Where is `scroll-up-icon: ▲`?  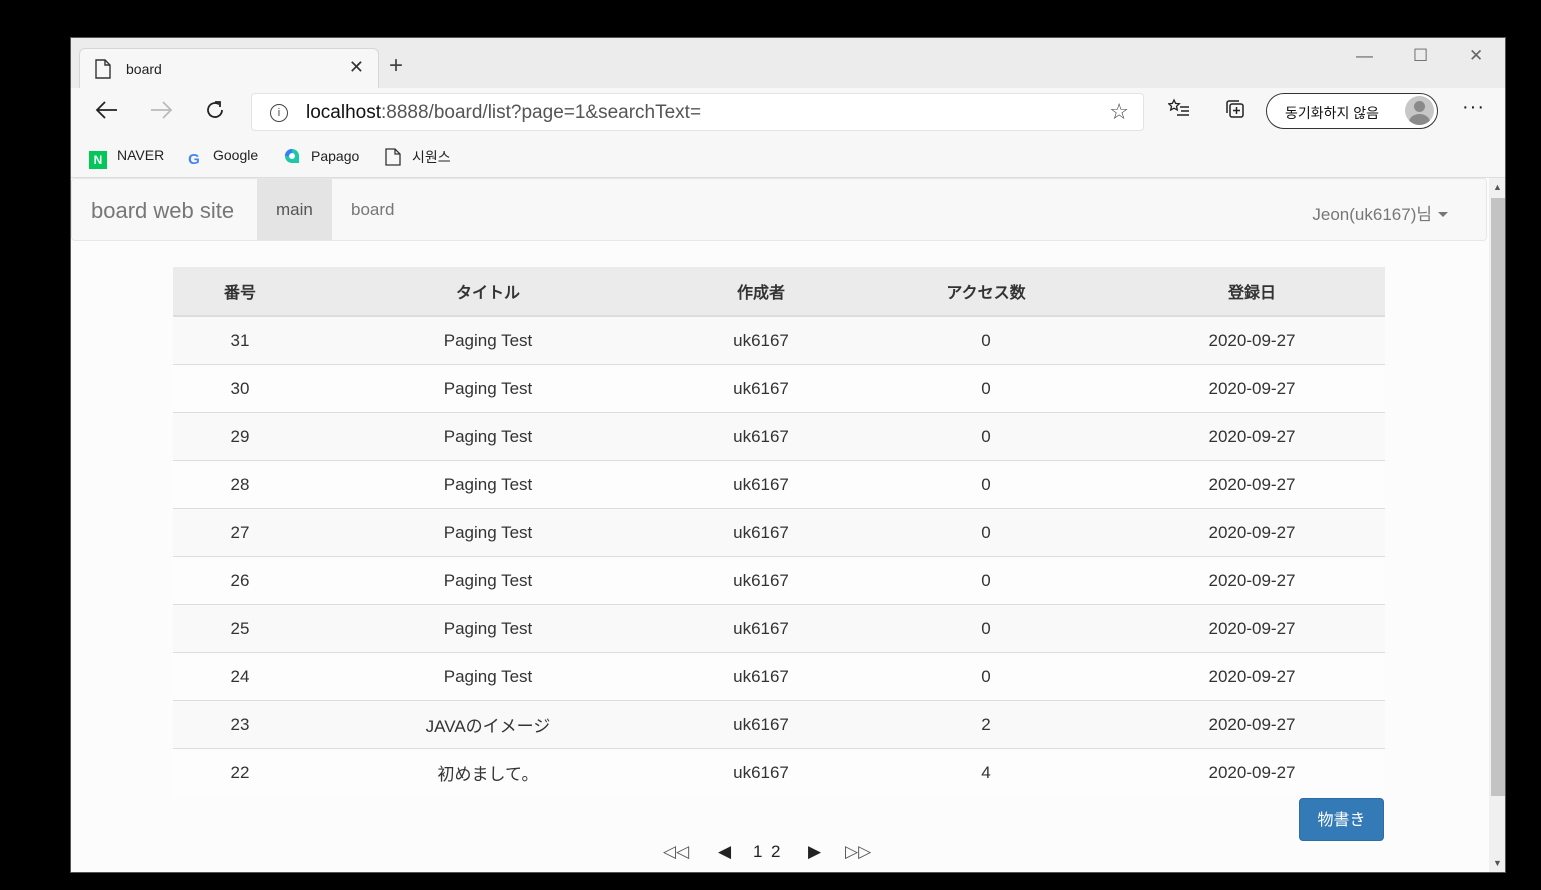
scroll-up-icon: ▲ is located at coordinates (1497, 187).